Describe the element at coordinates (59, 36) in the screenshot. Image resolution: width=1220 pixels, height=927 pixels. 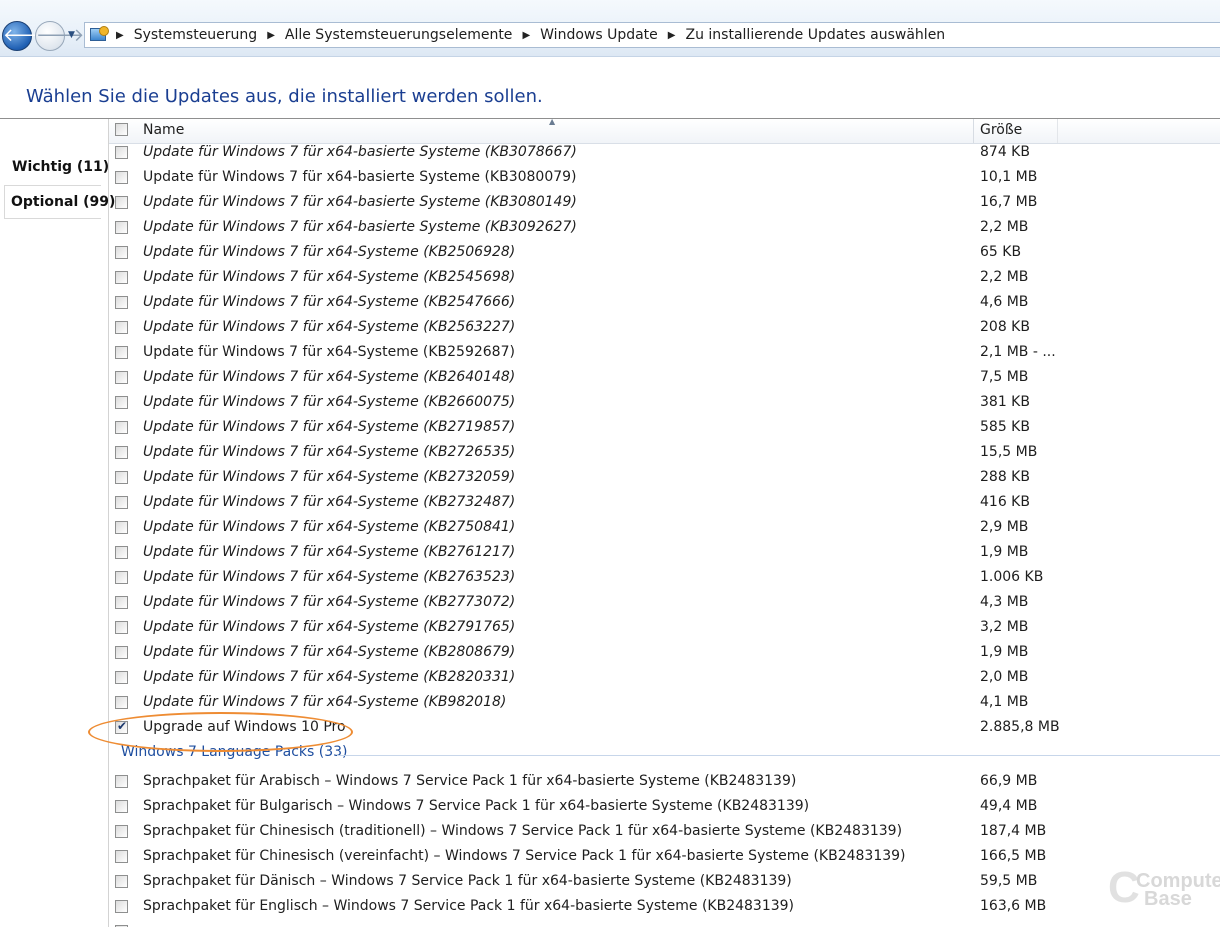
I see `forward-button: 🡒` at that location.